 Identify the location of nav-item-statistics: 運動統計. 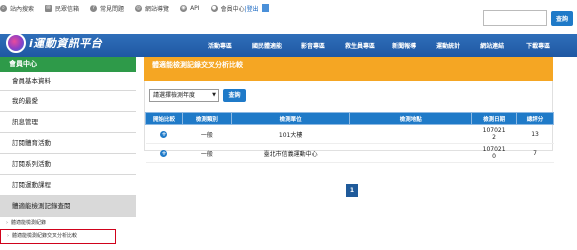
(448, 45).